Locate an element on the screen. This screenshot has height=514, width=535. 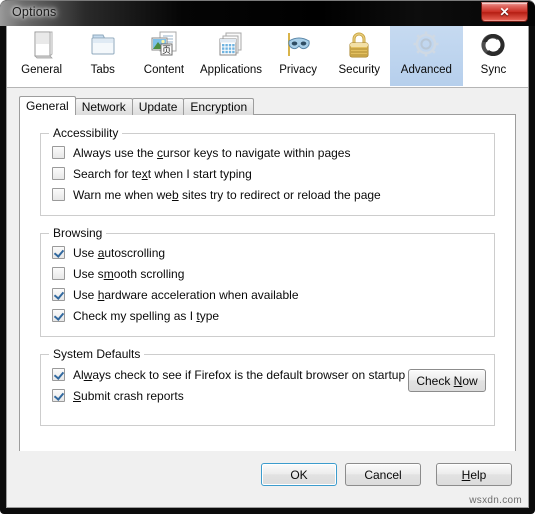
svg-text: 页 is located at coordinates (166, 50).